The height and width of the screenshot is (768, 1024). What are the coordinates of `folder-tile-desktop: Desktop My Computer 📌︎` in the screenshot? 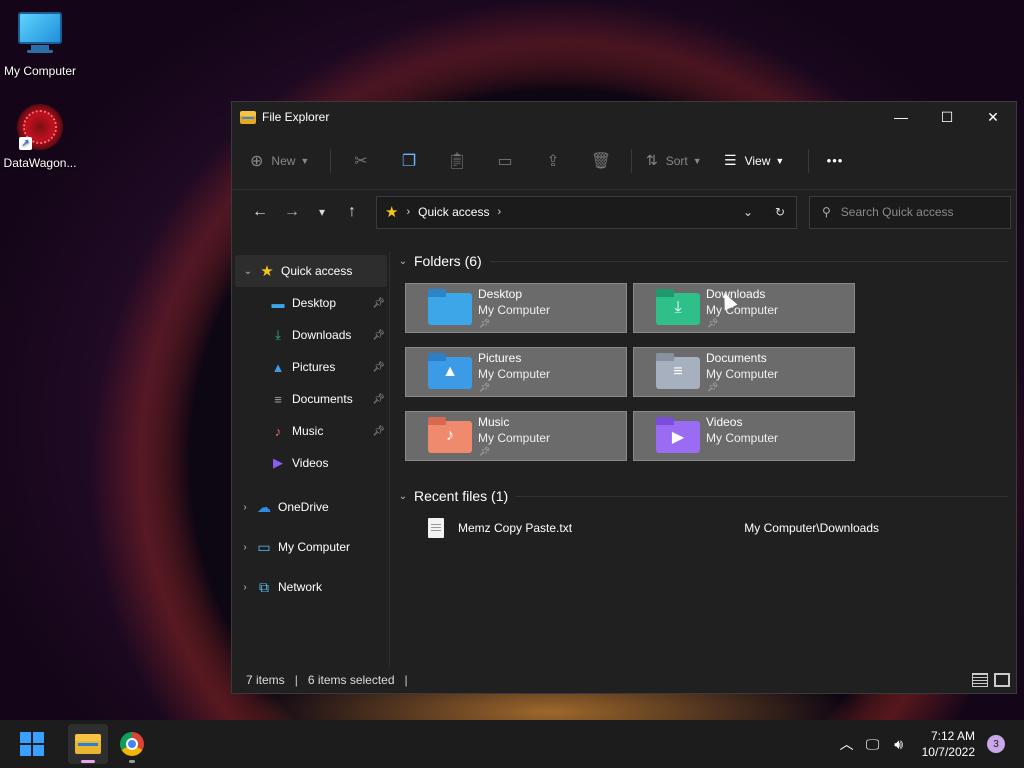 It's located at (516, 308).